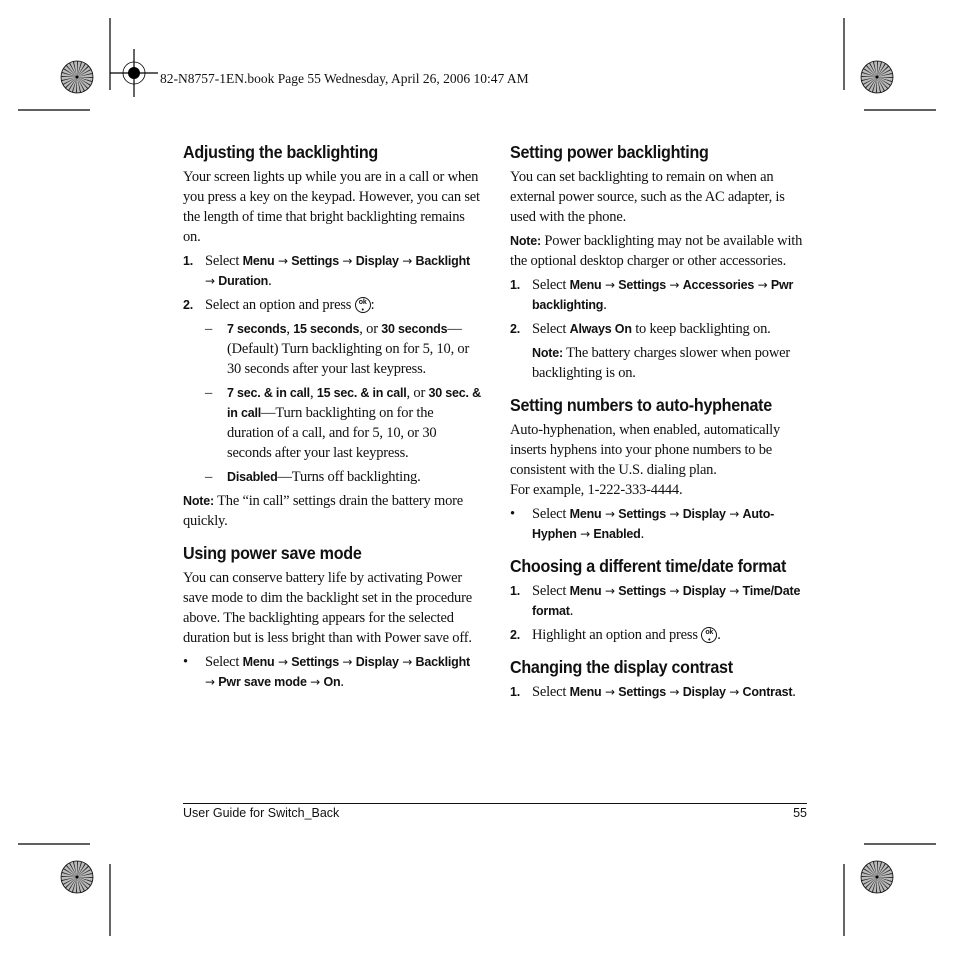  What do you see at coordinates (261, 813) in the screenshot?
I see `footer-guide-title: User Guide for Switch_Back` at bounding box center [261, 813].